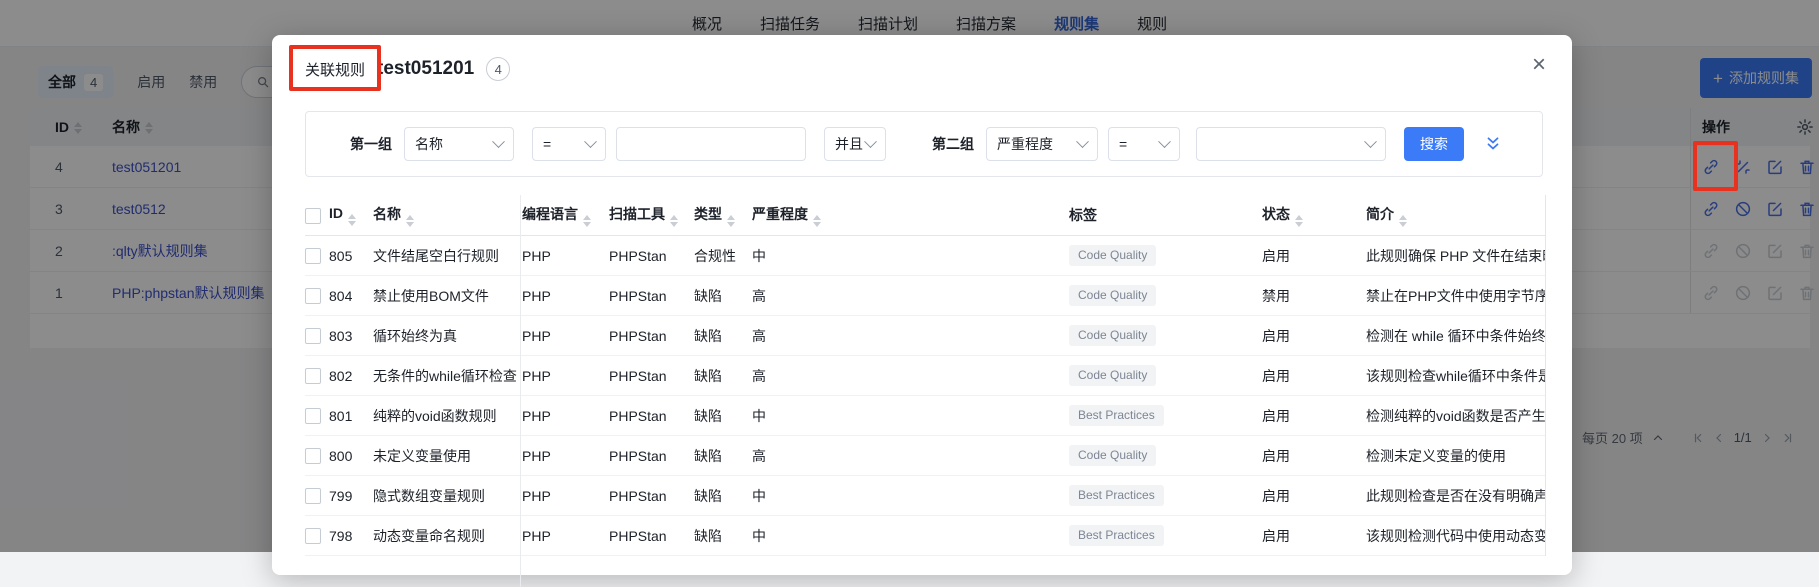  Describe the element at coordinates (351, 335) in the screenshot. I see `rule-id: 803` at that location.